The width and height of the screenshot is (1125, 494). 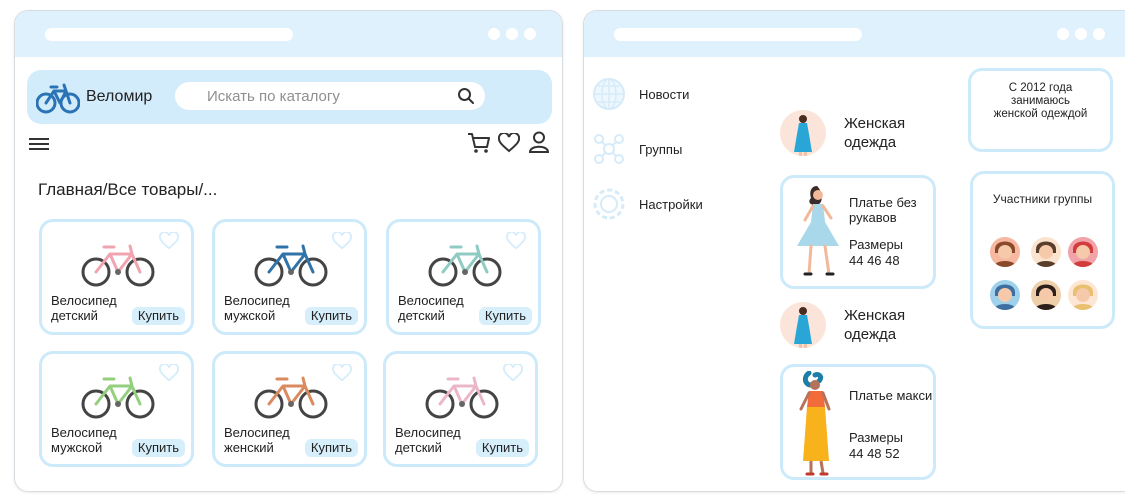 What do you see at coordinates (1040, 101) in the screenshot?
I see `about-text: С 2012 года занимаюсь женской одеждой` at bounding box center [1040, 101].